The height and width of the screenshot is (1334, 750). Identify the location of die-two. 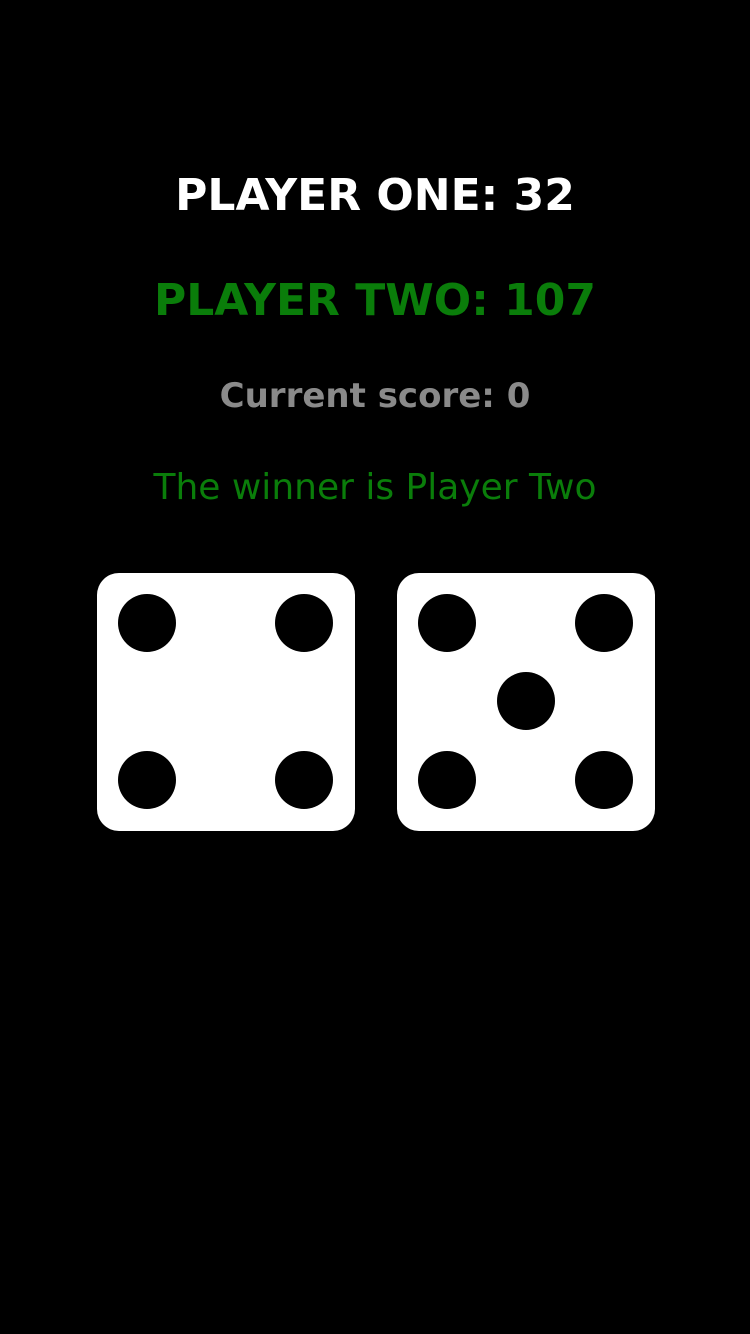
(526, 702).